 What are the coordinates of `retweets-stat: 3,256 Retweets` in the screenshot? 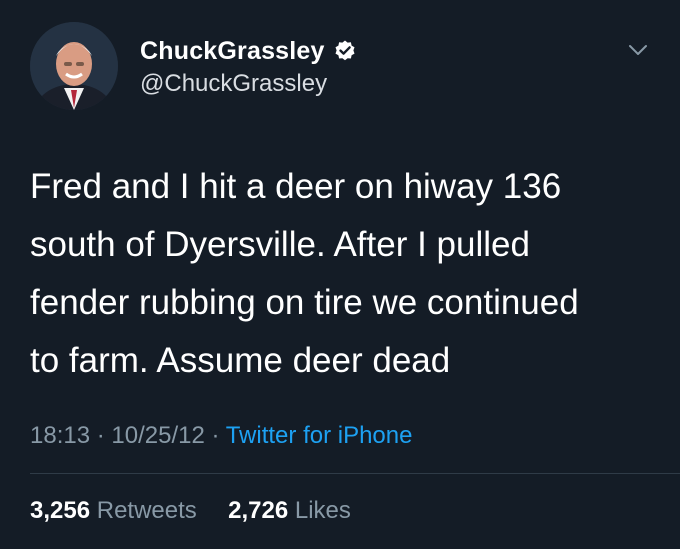 It's located at (116, 510).